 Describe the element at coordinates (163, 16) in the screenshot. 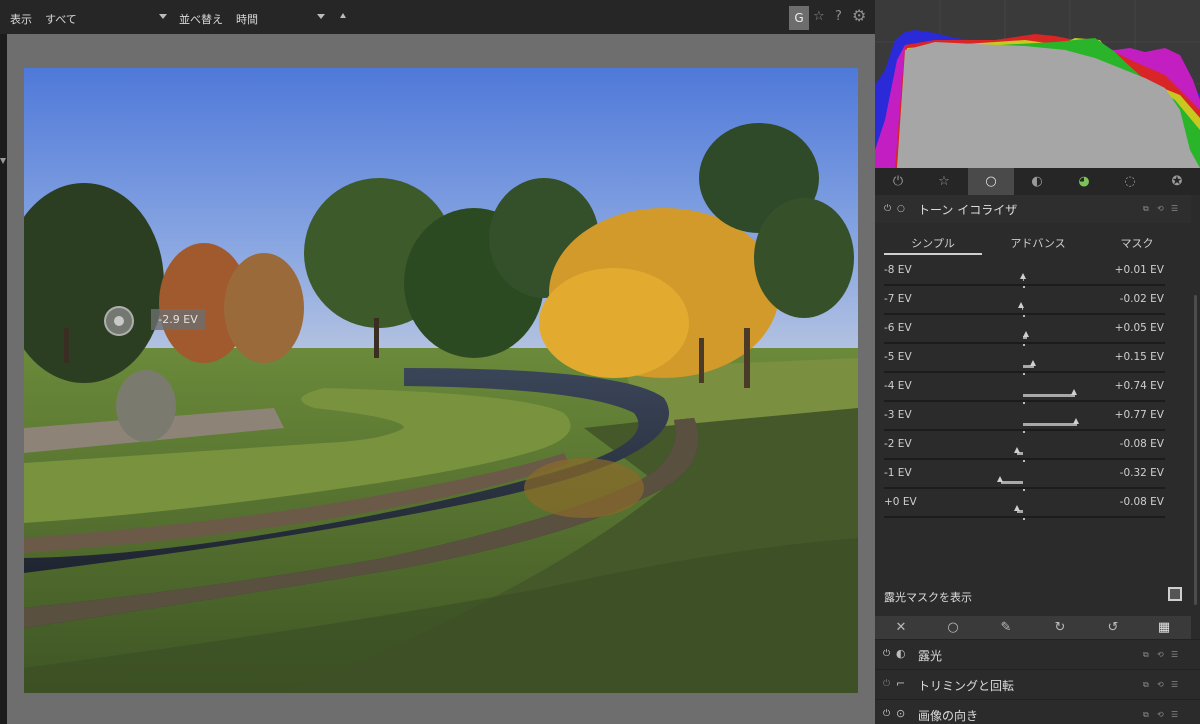

I see `view-dropdown-chevron-icon` at that location.